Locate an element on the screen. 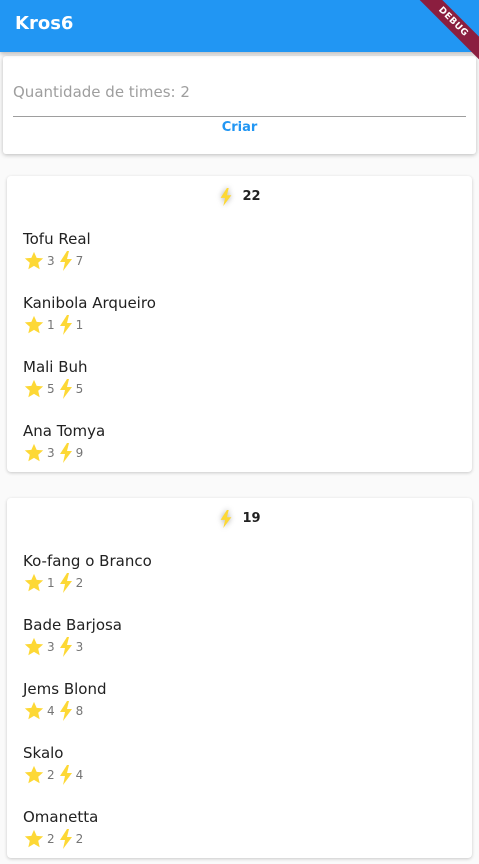  player-power: 4 is located at coordinates (79, 775).